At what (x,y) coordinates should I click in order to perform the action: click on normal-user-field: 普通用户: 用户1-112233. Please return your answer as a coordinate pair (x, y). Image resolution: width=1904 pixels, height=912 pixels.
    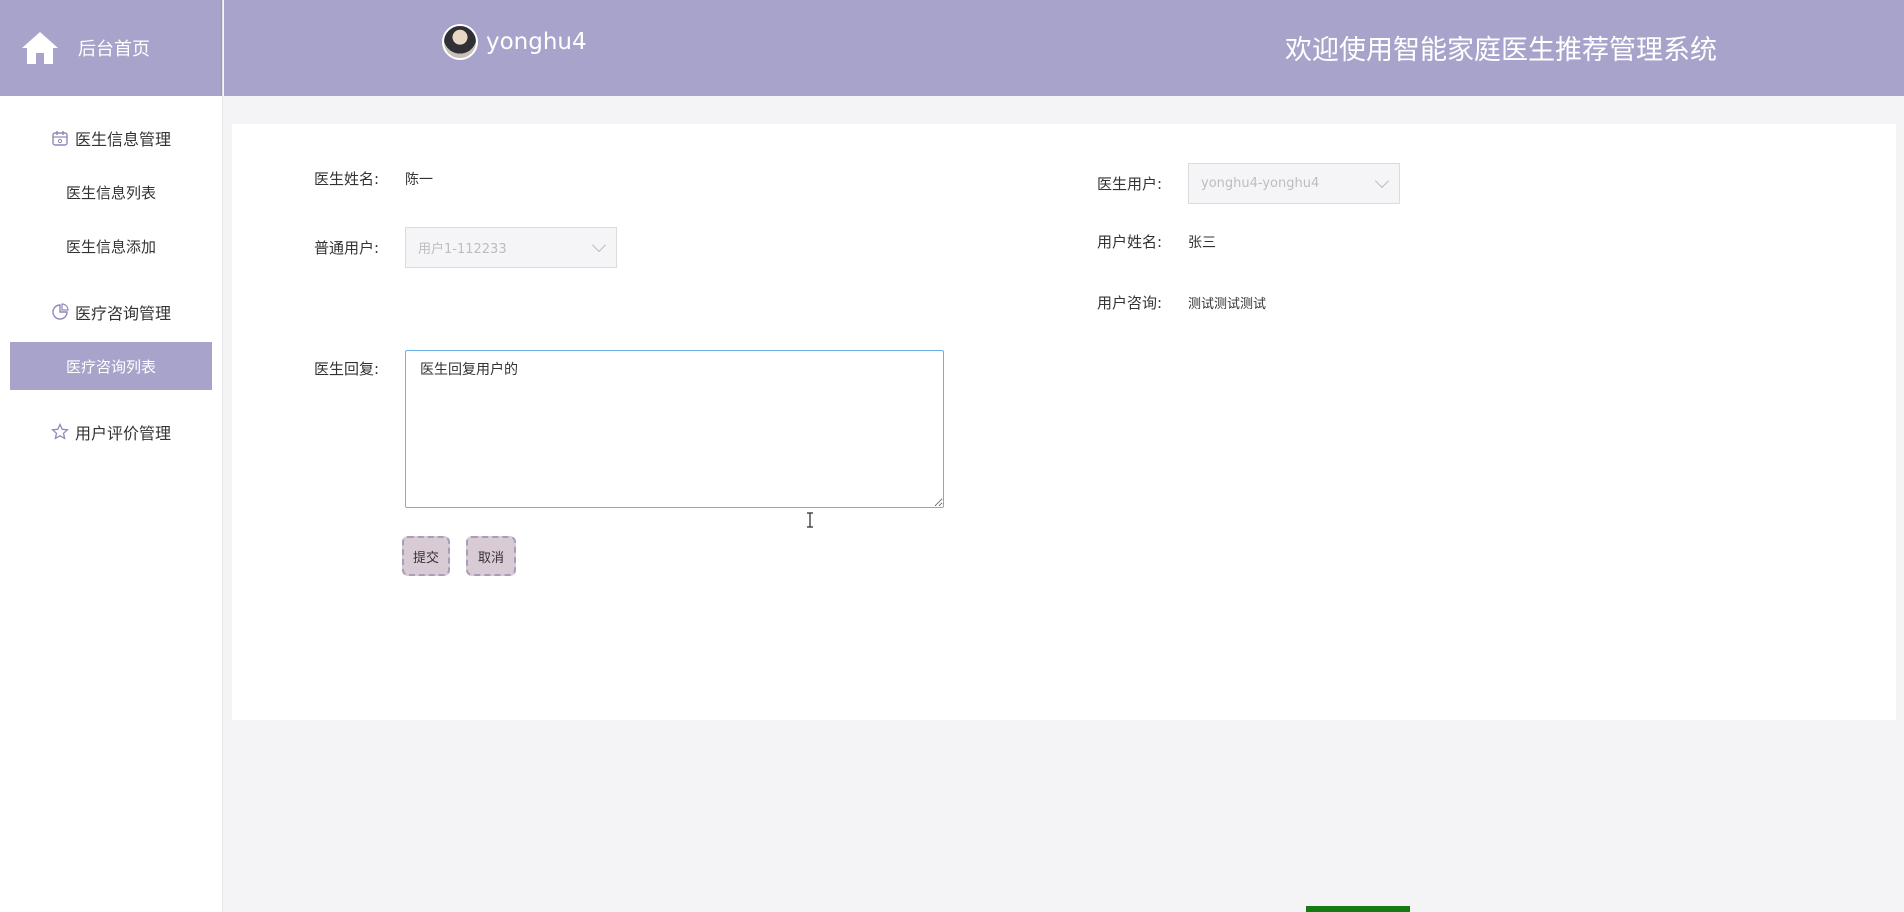
    Looking at the image, I should click on (465, 247).